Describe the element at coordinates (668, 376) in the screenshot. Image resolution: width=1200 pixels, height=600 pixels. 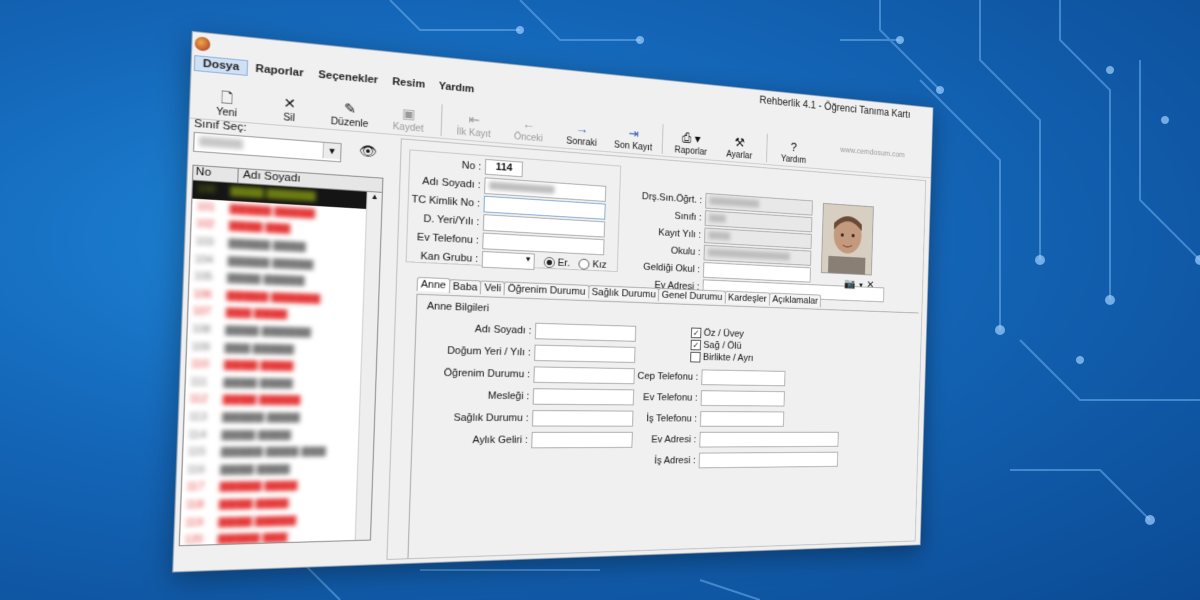
I see `mother-cell-label: Cep Telefonu :` at that location.